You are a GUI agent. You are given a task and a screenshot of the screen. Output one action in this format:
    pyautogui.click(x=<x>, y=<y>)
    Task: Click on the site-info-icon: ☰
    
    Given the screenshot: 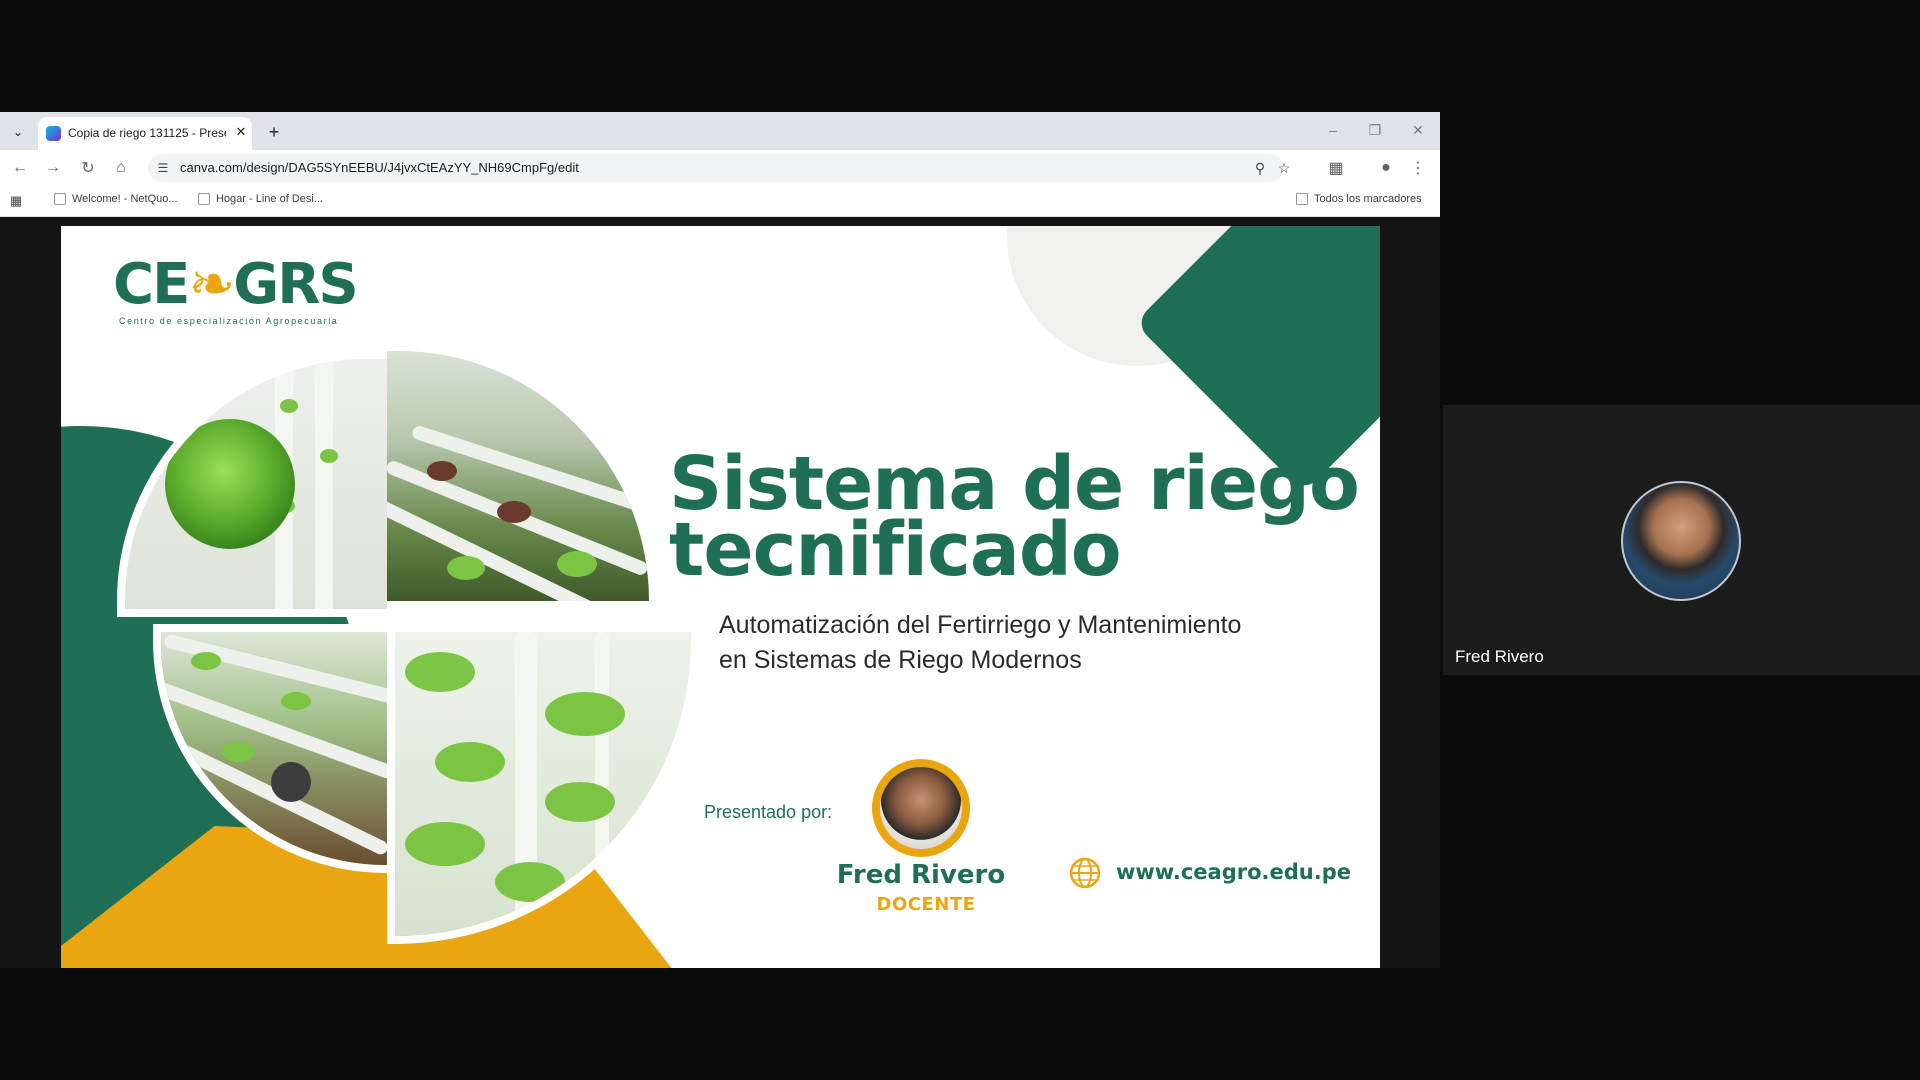 What is the action you would take?
    pyautogui.click(x=163, y=168)
    